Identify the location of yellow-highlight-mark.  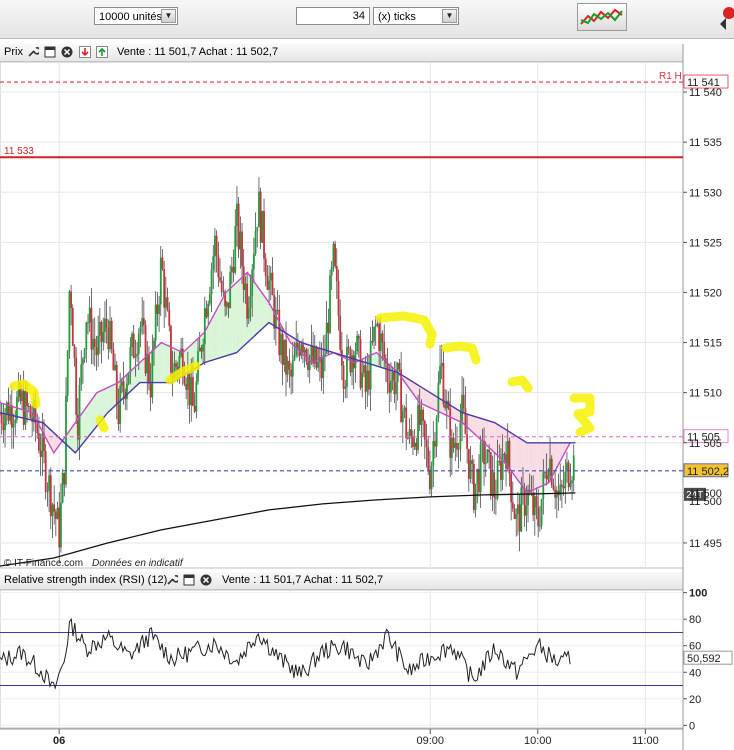
(102, 424).